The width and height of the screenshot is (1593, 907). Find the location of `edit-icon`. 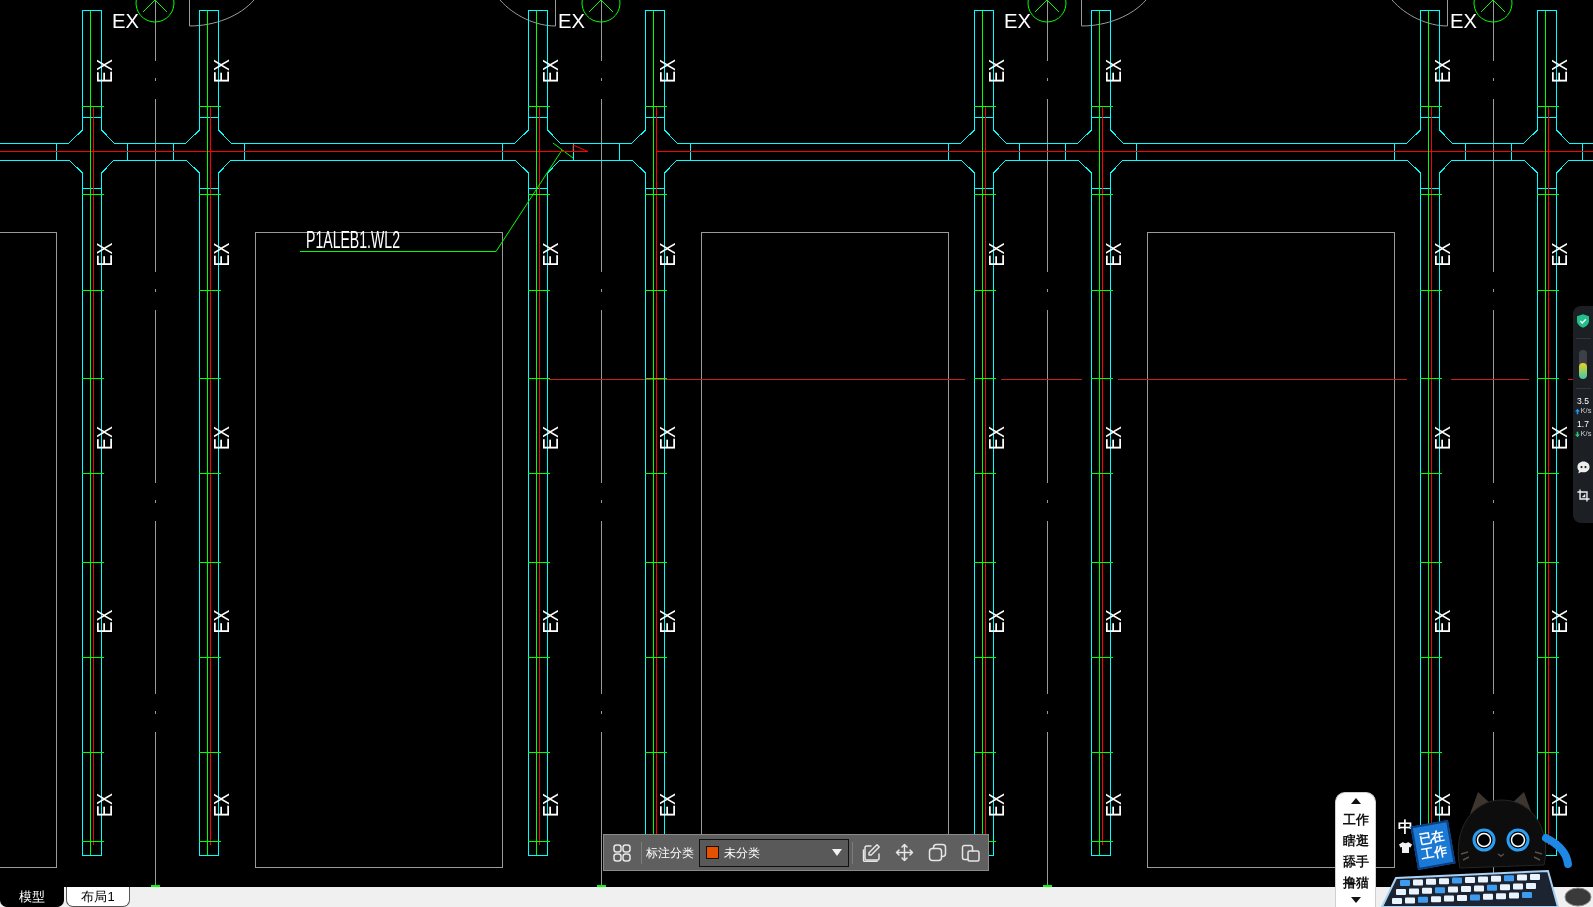

edit-icon is located at coordinates (871, 852).